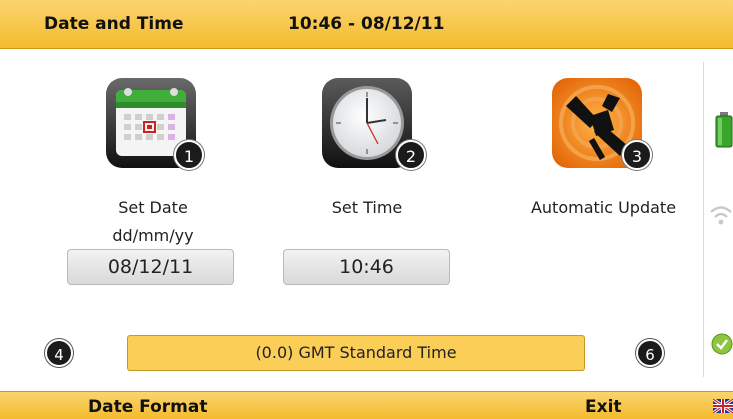 The image size is (733, 419). What do you see at coordinates (603, 207) in the screenshot?
I see `automatic-update-label: Automatic Update` at bounding box center [603, 207].